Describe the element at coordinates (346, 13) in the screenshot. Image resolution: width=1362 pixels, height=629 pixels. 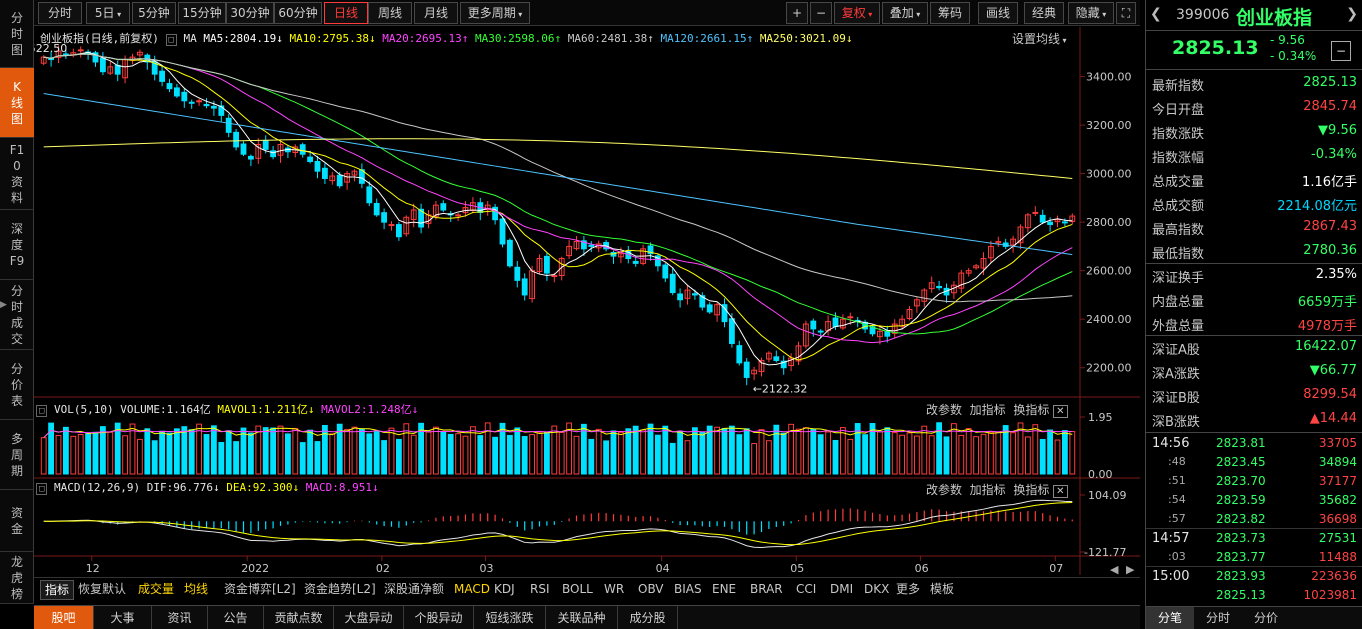
I see `period-daily: 日线` at that location.